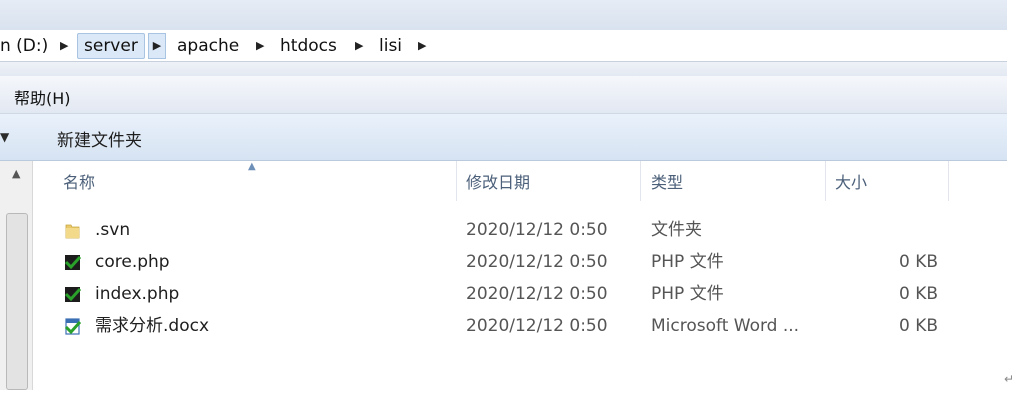 The width and height of the screenshot is (1023, 405). Describe the element at coordinates (511, 397) in the screenshot. I see `window-bottom-edge` at that location.